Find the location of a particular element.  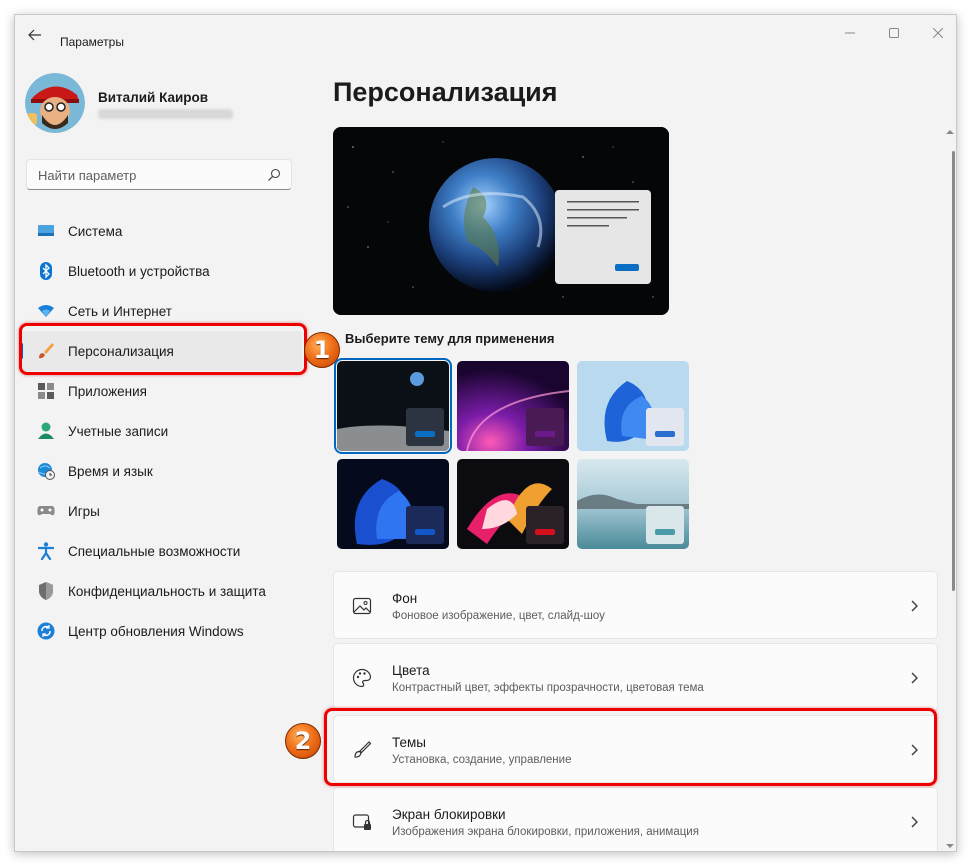

sidebar-item-label: Конфиденциальность и защита is located at coordinates (167, 591).